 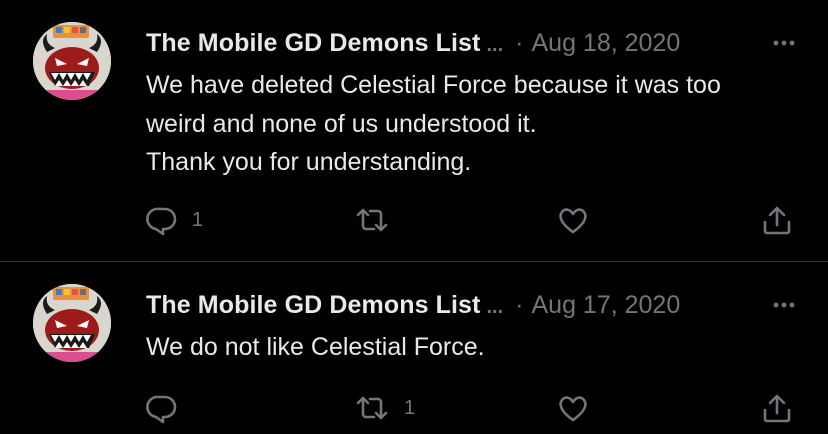 I want to click on reply-count: 1, so click(x=198, y=219).